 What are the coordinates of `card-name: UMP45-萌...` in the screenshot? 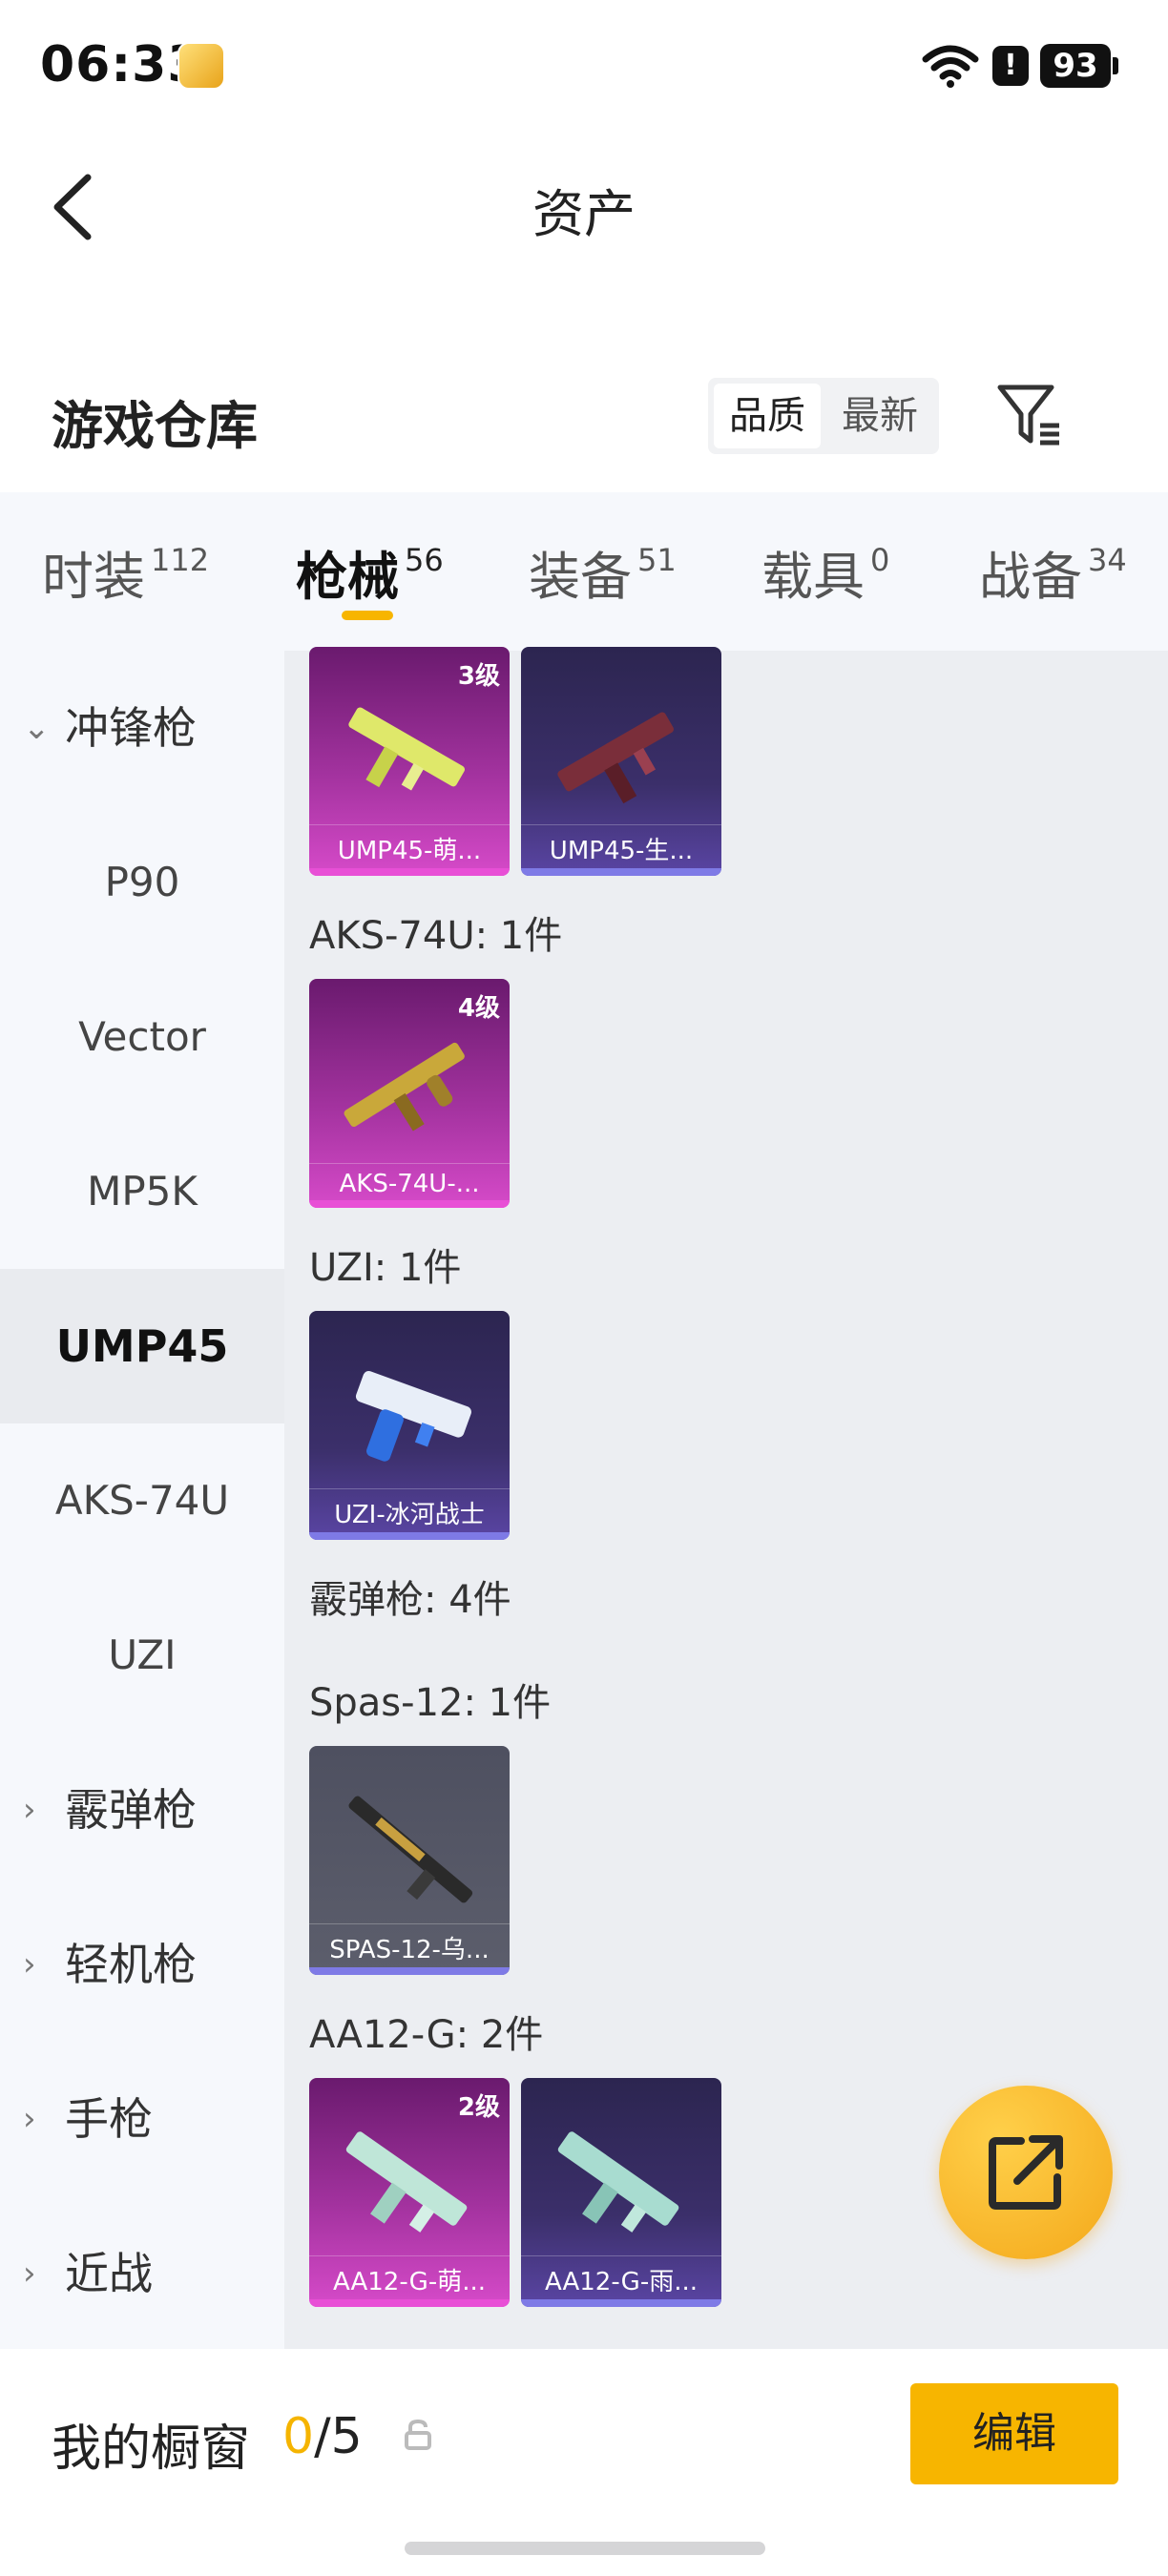 It's located at (409, 845).